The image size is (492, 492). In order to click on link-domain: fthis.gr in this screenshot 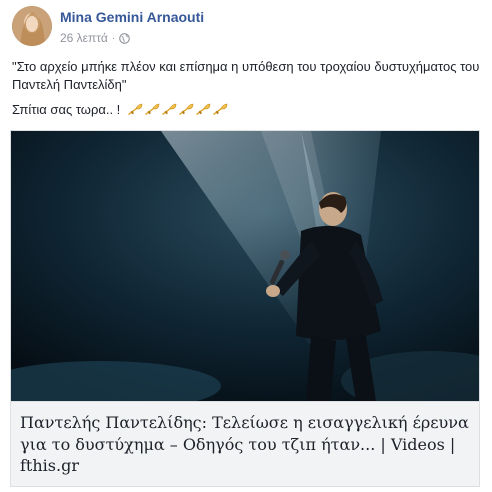, I will do `click(49, 465)`.